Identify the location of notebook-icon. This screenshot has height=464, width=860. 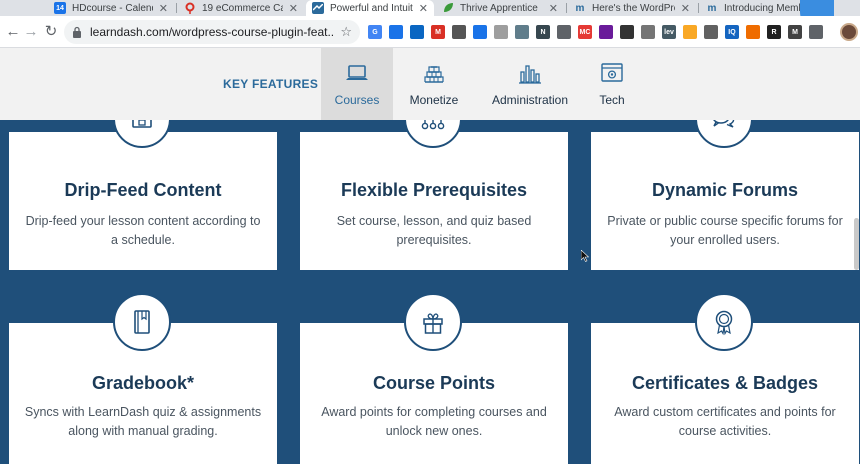
(142, 322).